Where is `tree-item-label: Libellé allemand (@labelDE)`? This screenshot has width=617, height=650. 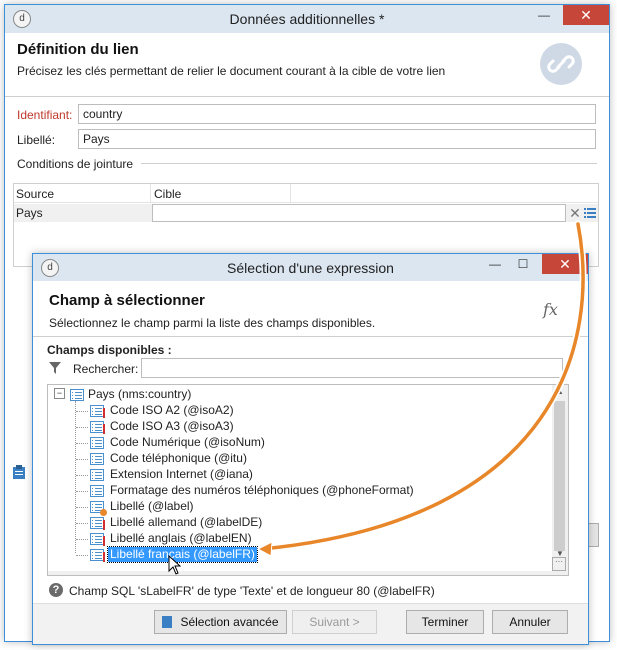 tree-item-label: Libellé allemand (@labelDE) is located at coordinates (186, 522).